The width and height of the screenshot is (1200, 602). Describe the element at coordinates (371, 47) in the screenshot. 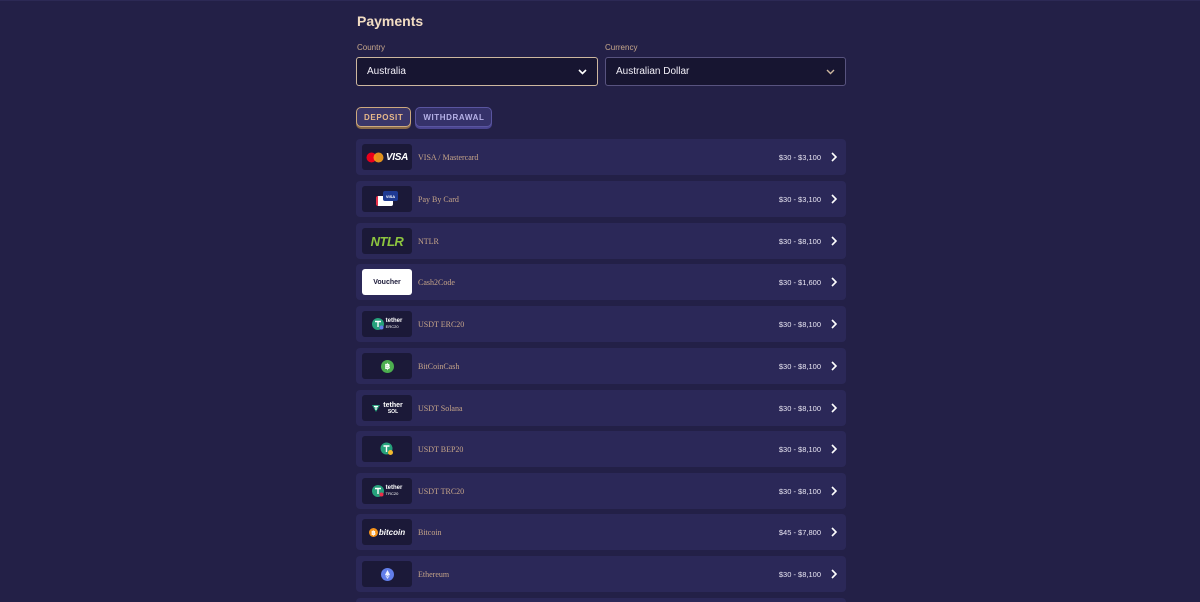

I see `country-label: Country` at that location.